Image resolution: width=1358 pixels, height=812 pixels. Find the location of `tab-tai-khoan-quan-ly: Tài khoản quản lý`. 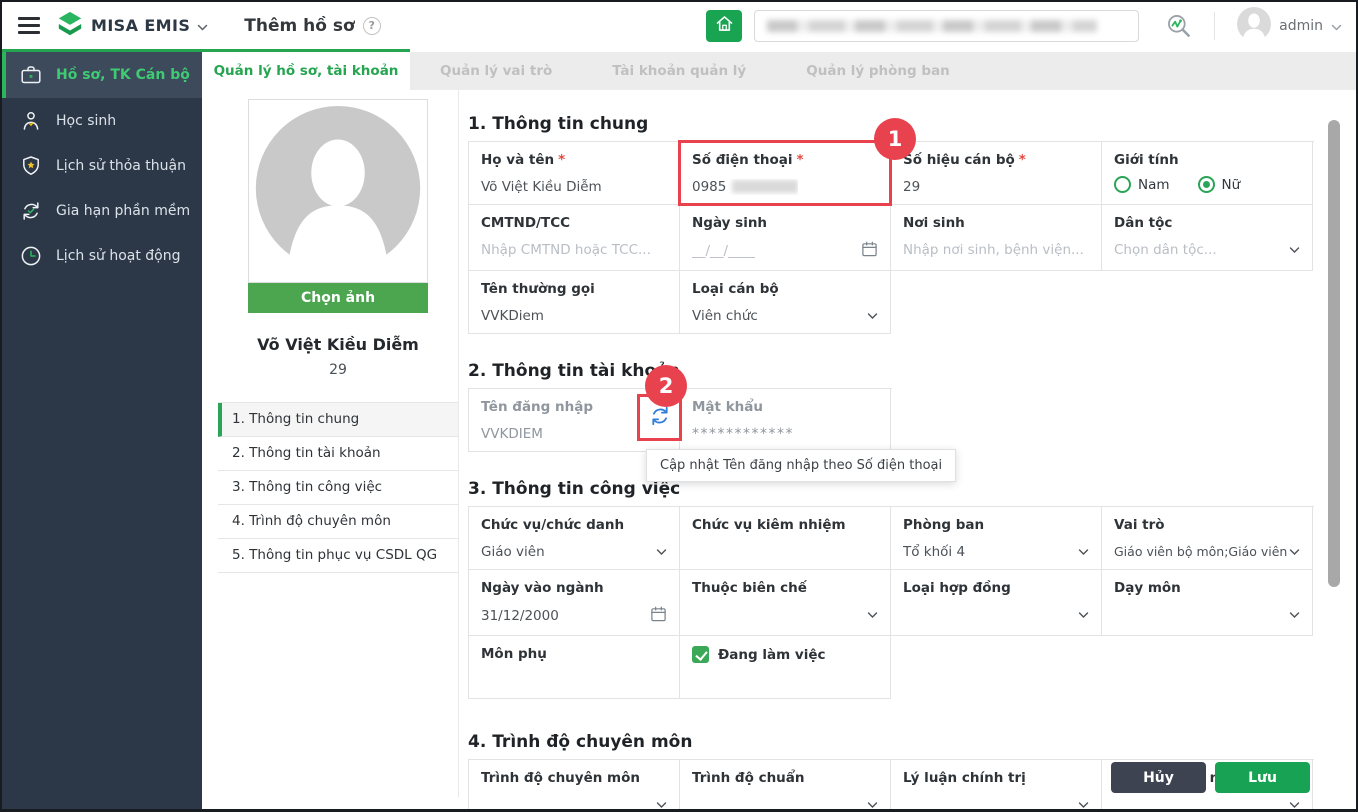

tab-tai-khoan-quan-ly: Tài khoản quản lý is located at coordinates (679, 71).